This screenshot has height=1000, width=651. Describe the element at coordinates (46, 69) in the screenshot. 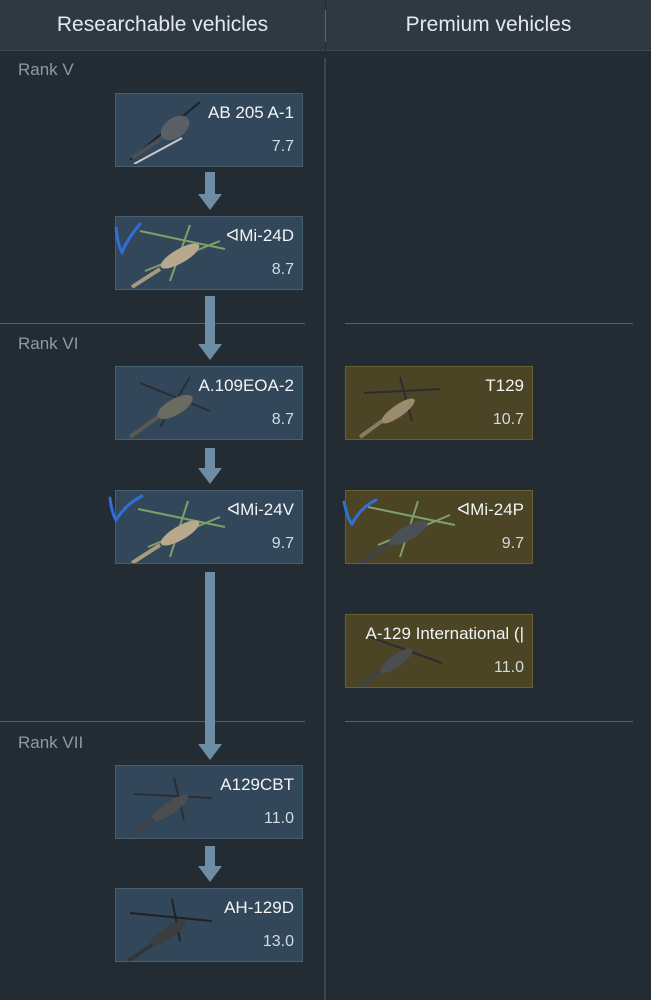

I see `rank-v-label: Rank V` at that location.